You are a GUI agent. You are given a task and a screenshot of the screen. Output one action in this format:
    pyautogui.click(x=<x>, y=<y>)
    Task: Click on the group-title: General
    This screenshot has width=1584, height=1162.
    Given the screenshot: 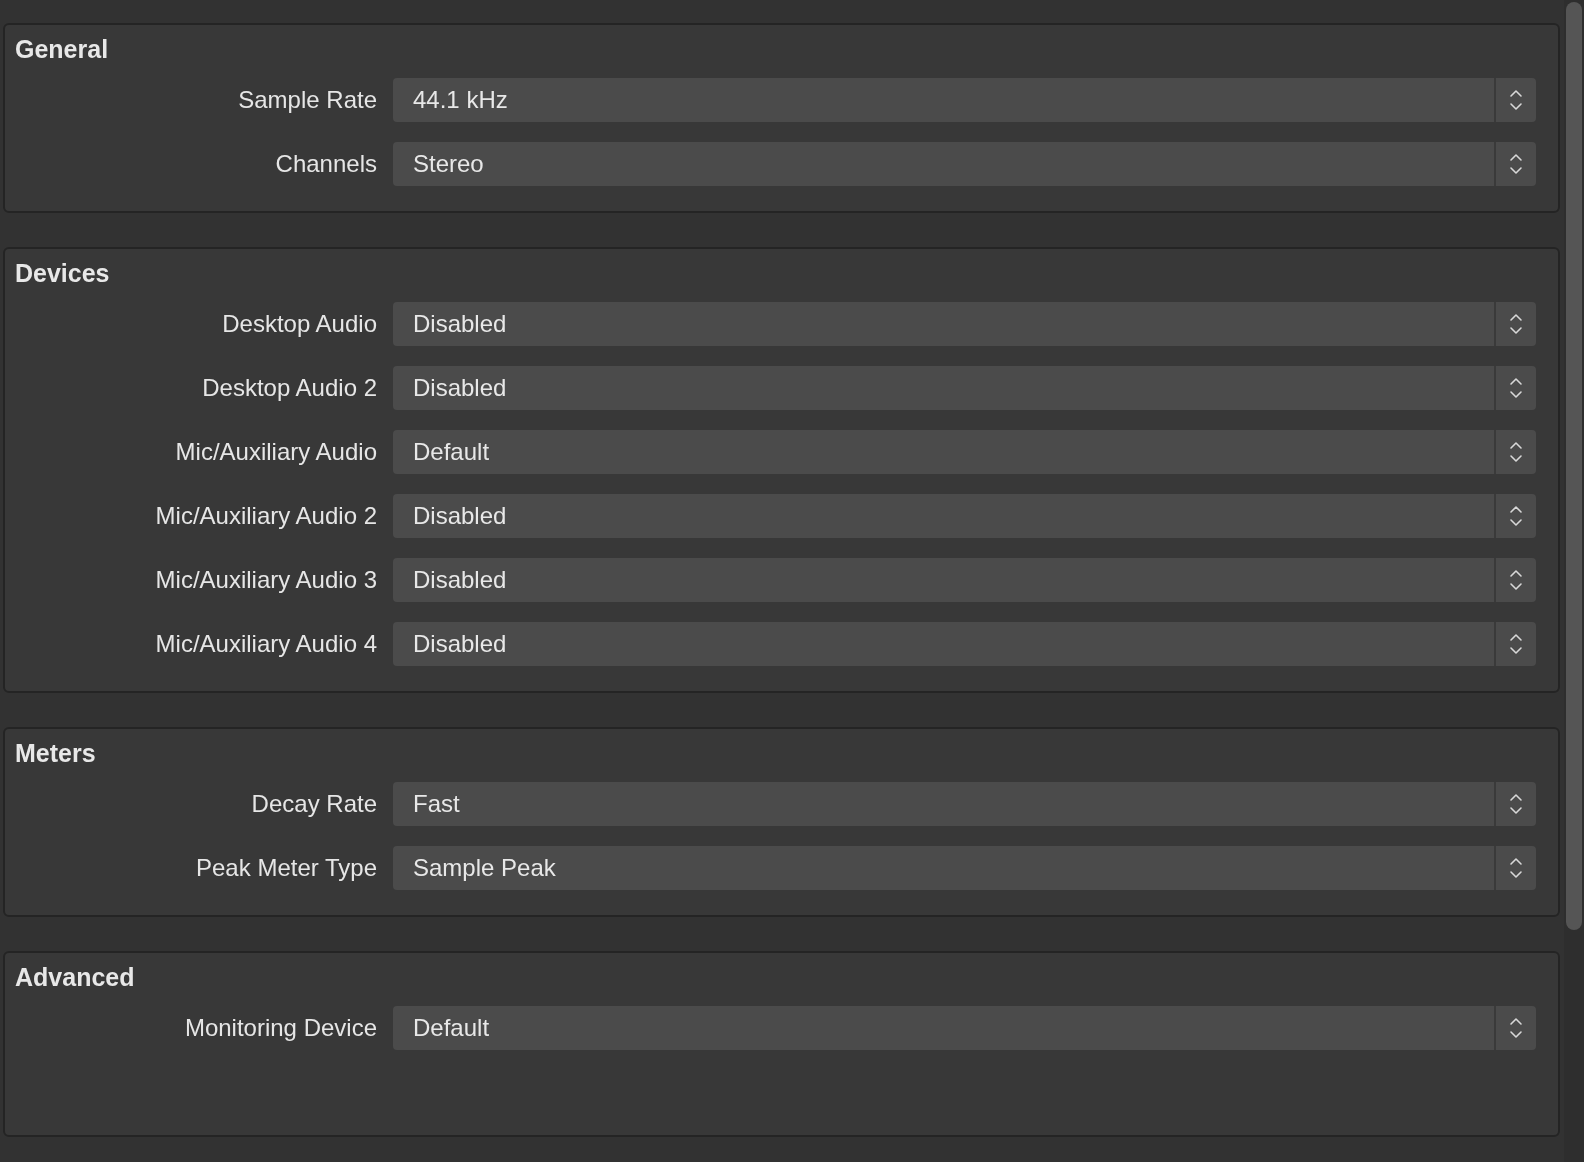 What is the action you would take?
    pyautogui.click(x=62, y=49)
    